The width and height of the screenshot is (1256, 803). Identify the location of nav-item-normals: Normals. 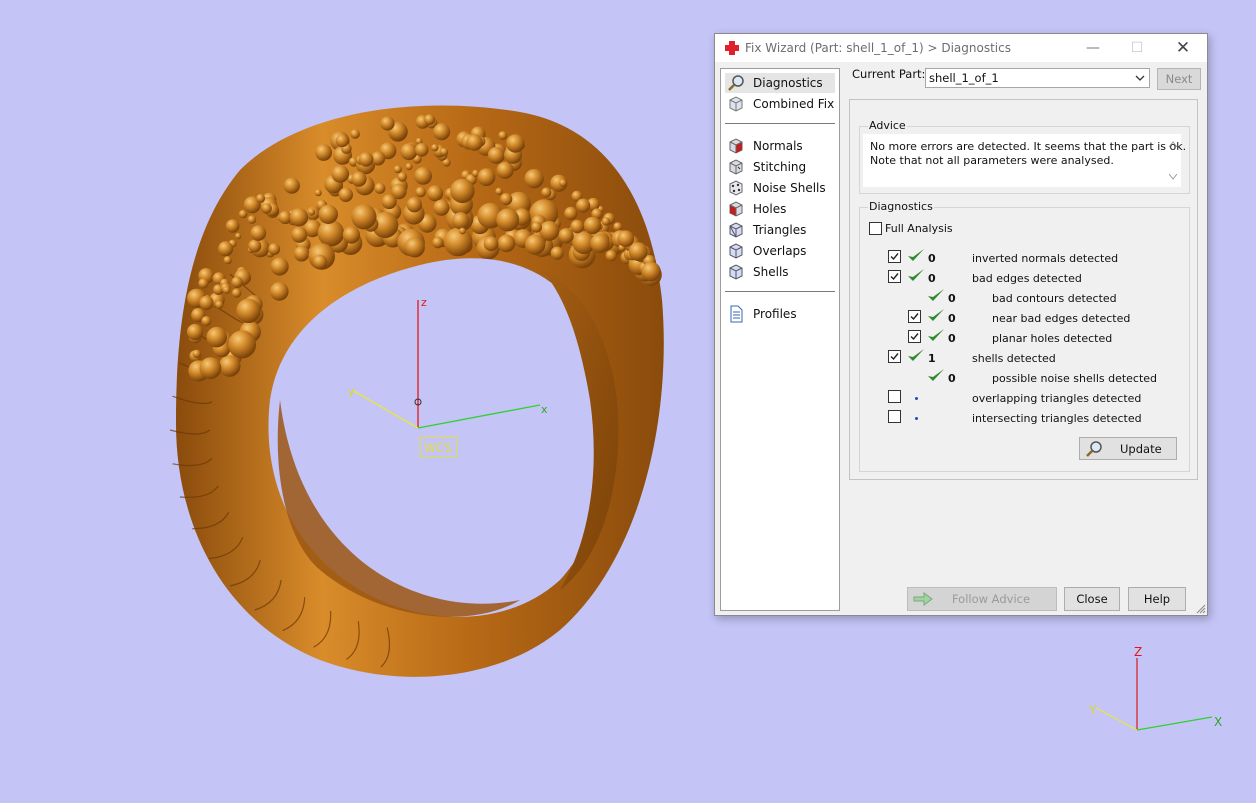
(780, 146).